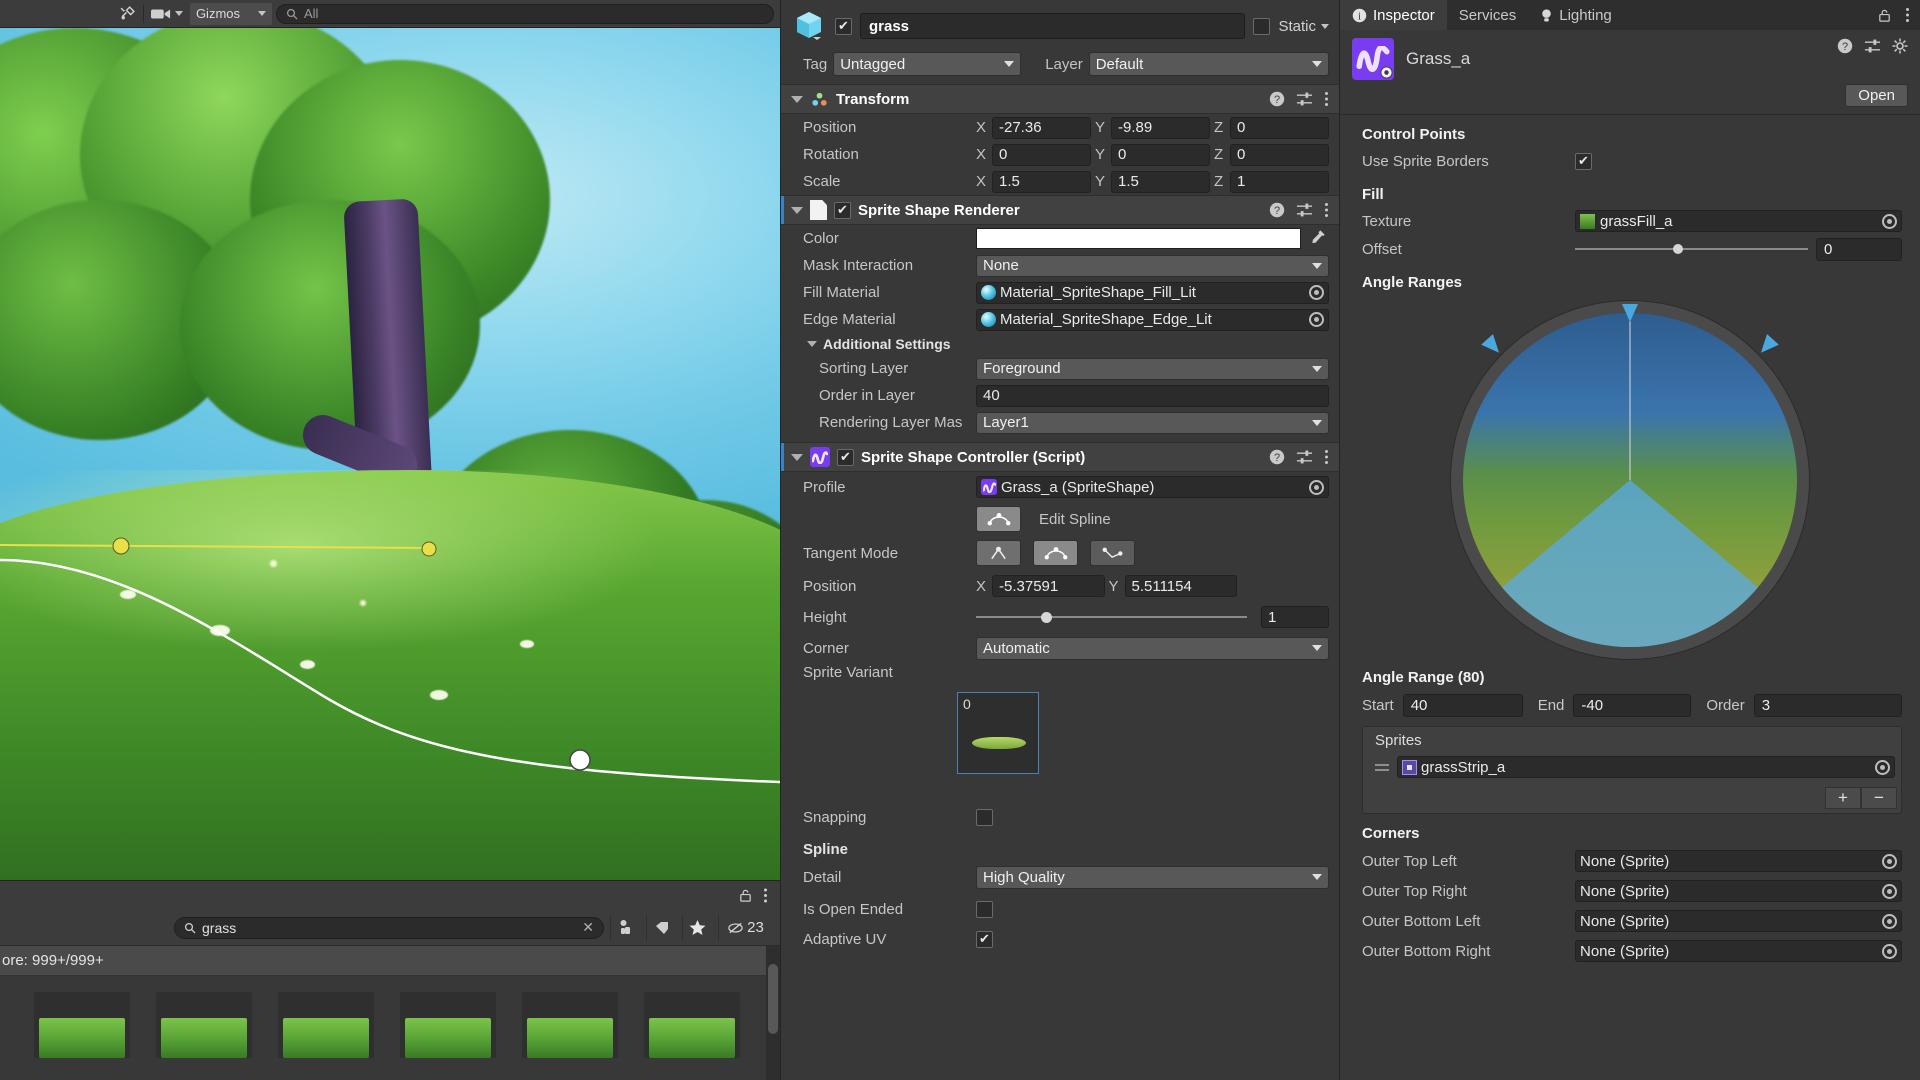 The height and width of the screenshot is (1080, 1920). What do you see at coordinates (927, 64) in the screenshot?
I see `tag-dropdown: Untagged` at bounding box center [927, 64].